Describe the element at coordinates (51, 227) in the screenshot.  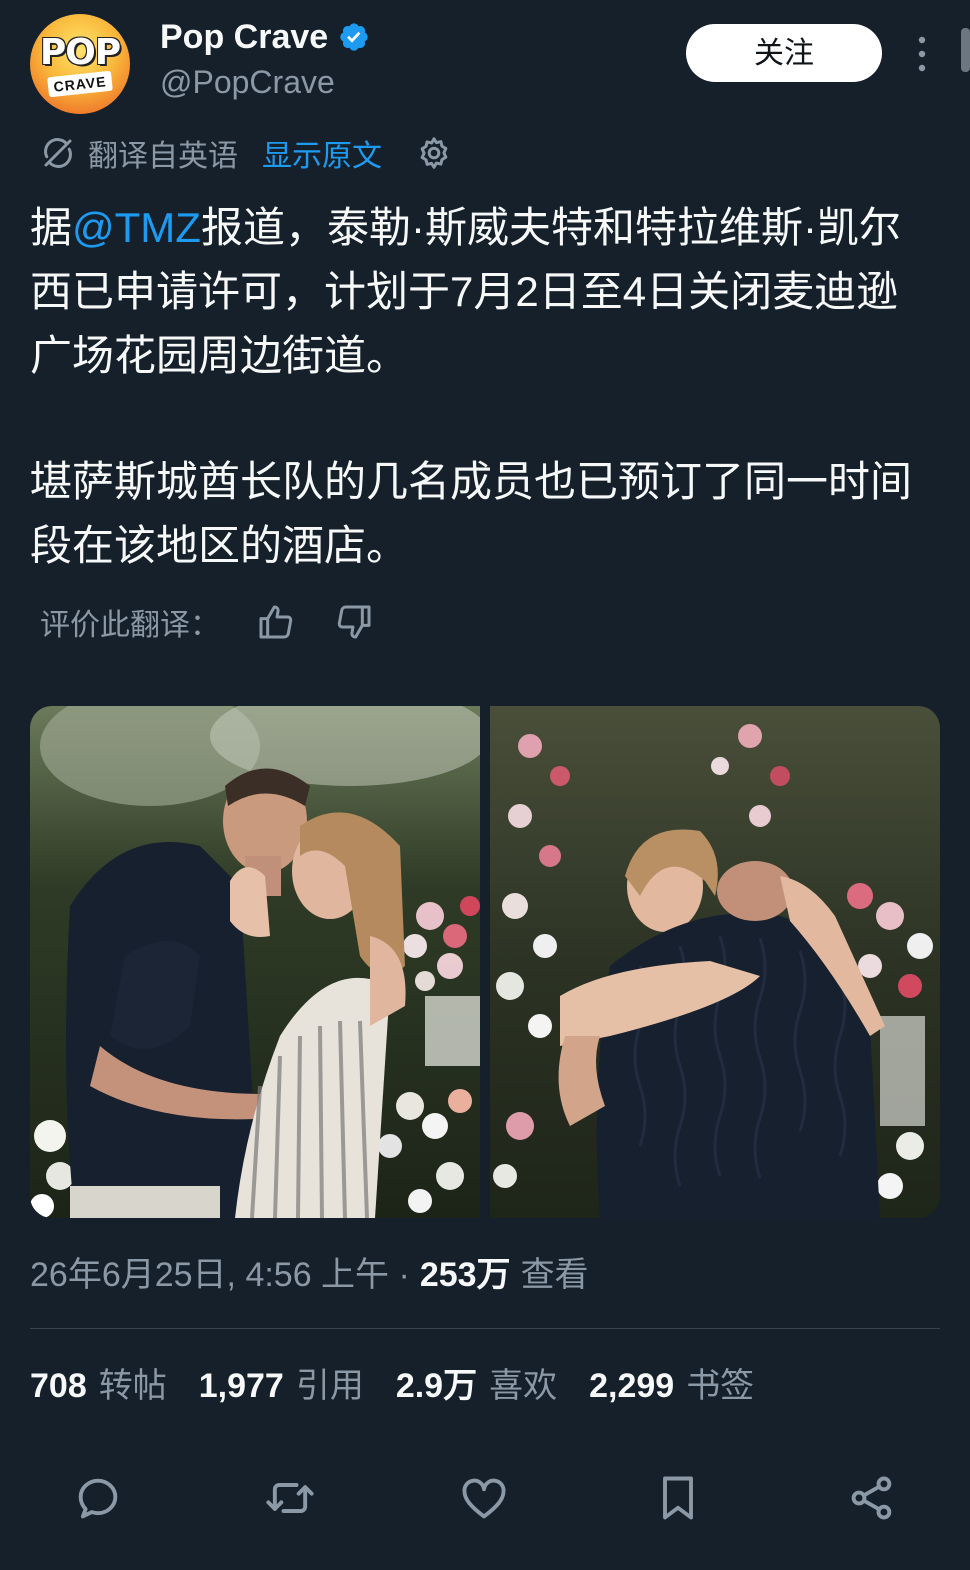
I see `tweet-prefix: 据` at that location.